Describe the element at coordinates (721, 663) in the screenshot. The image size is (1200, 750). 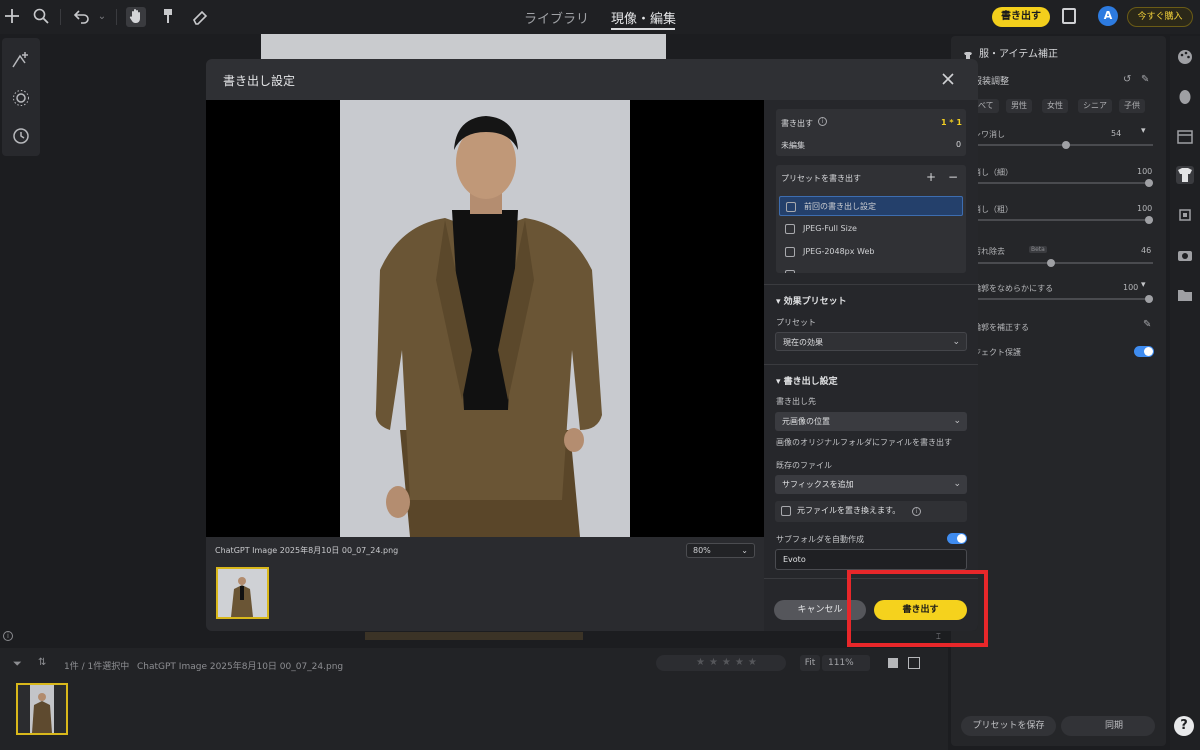
I see `rating-stars: ★★★★★` at that location.